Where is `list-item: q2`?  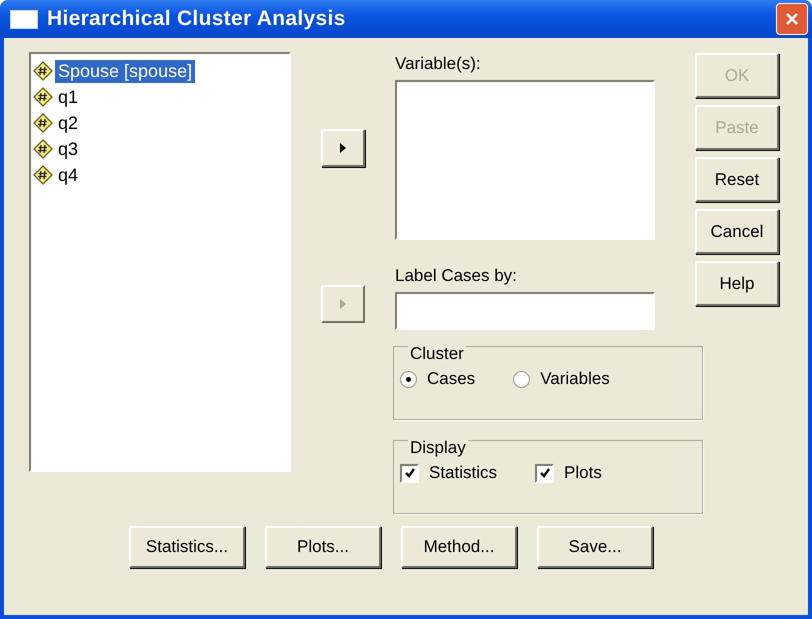
list-item: q2 is located at coordinates (68, 123).